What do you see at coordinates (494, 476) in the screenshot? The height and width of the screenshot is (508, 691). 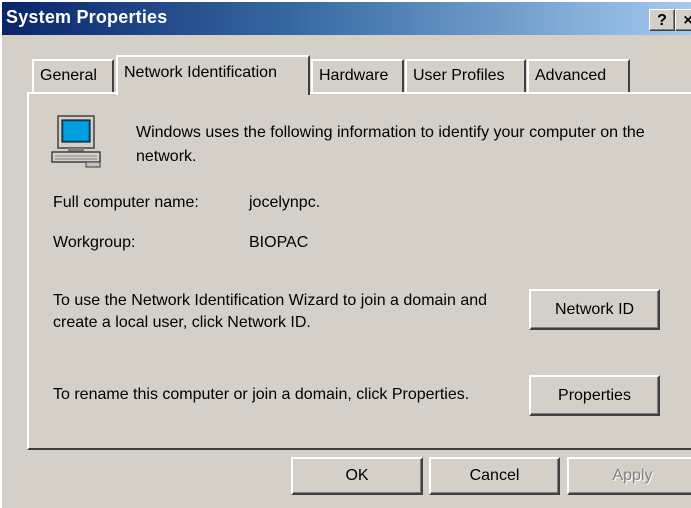 I see `cancel-button: Cancel` at bounding box center [494, 476].